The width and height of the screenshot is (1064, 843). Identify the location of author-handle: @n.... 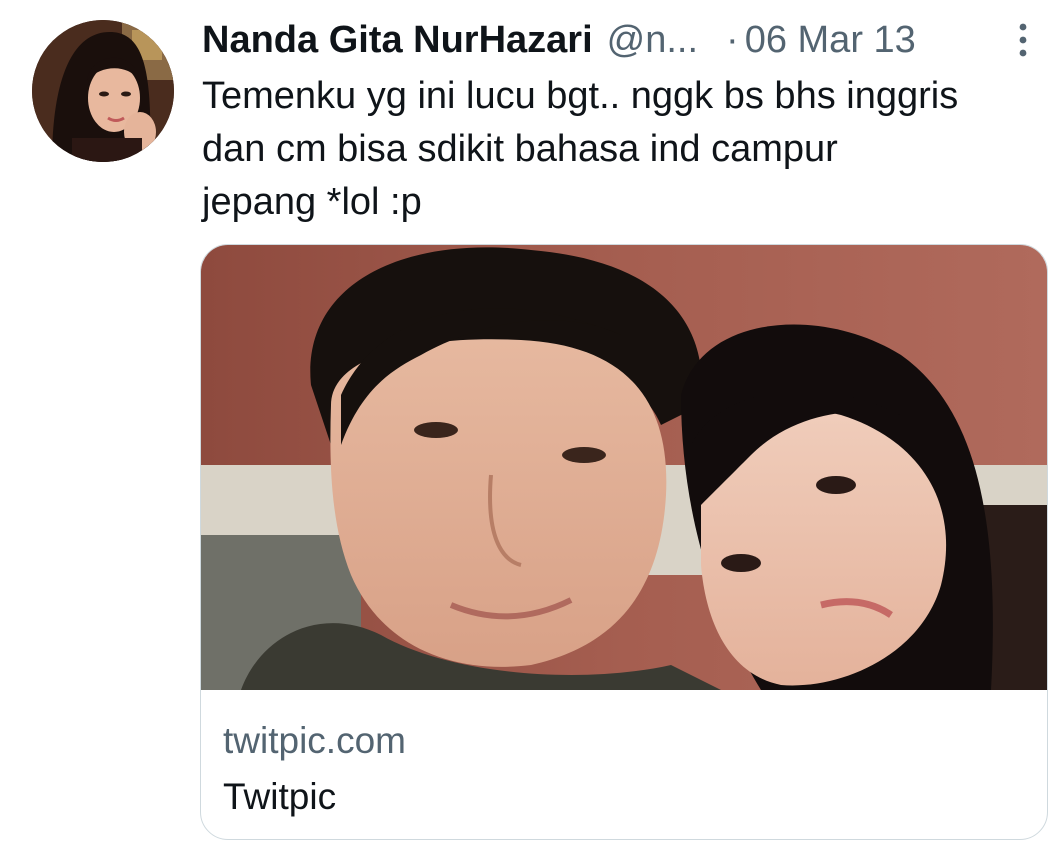
(652, 40).